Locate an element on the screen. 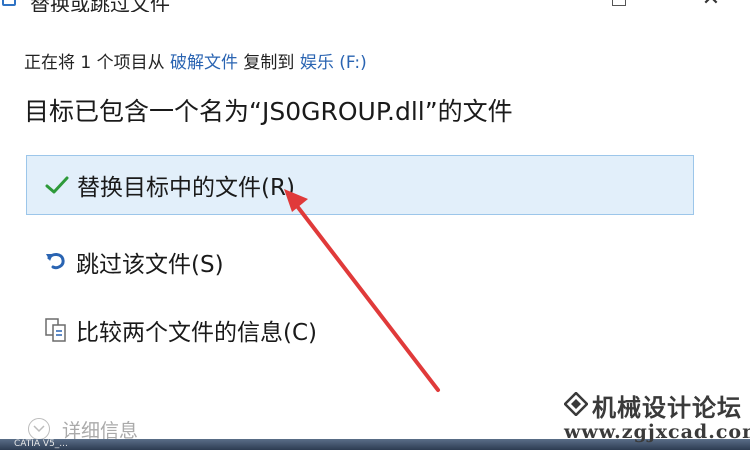 The height and width of the screenshot is (450, 750). source-folder-link: 破解文件 is located at coordinates (204, 63).